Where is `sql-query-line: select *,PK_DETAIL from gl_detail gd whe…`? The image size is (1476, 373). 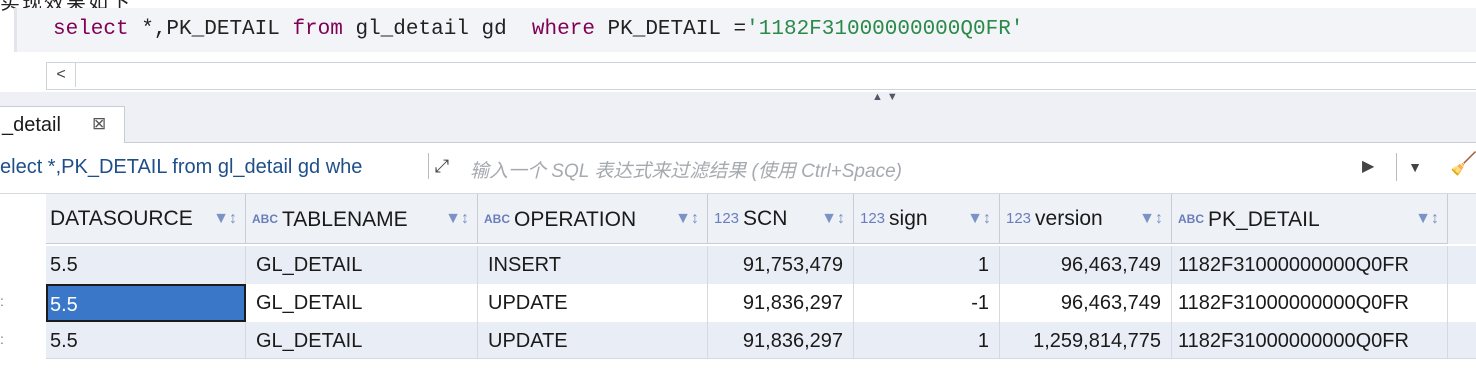
sql-query-line: select *,PK_DETAIL from gl_detail gd whe… is located at coordinates (538, 29).